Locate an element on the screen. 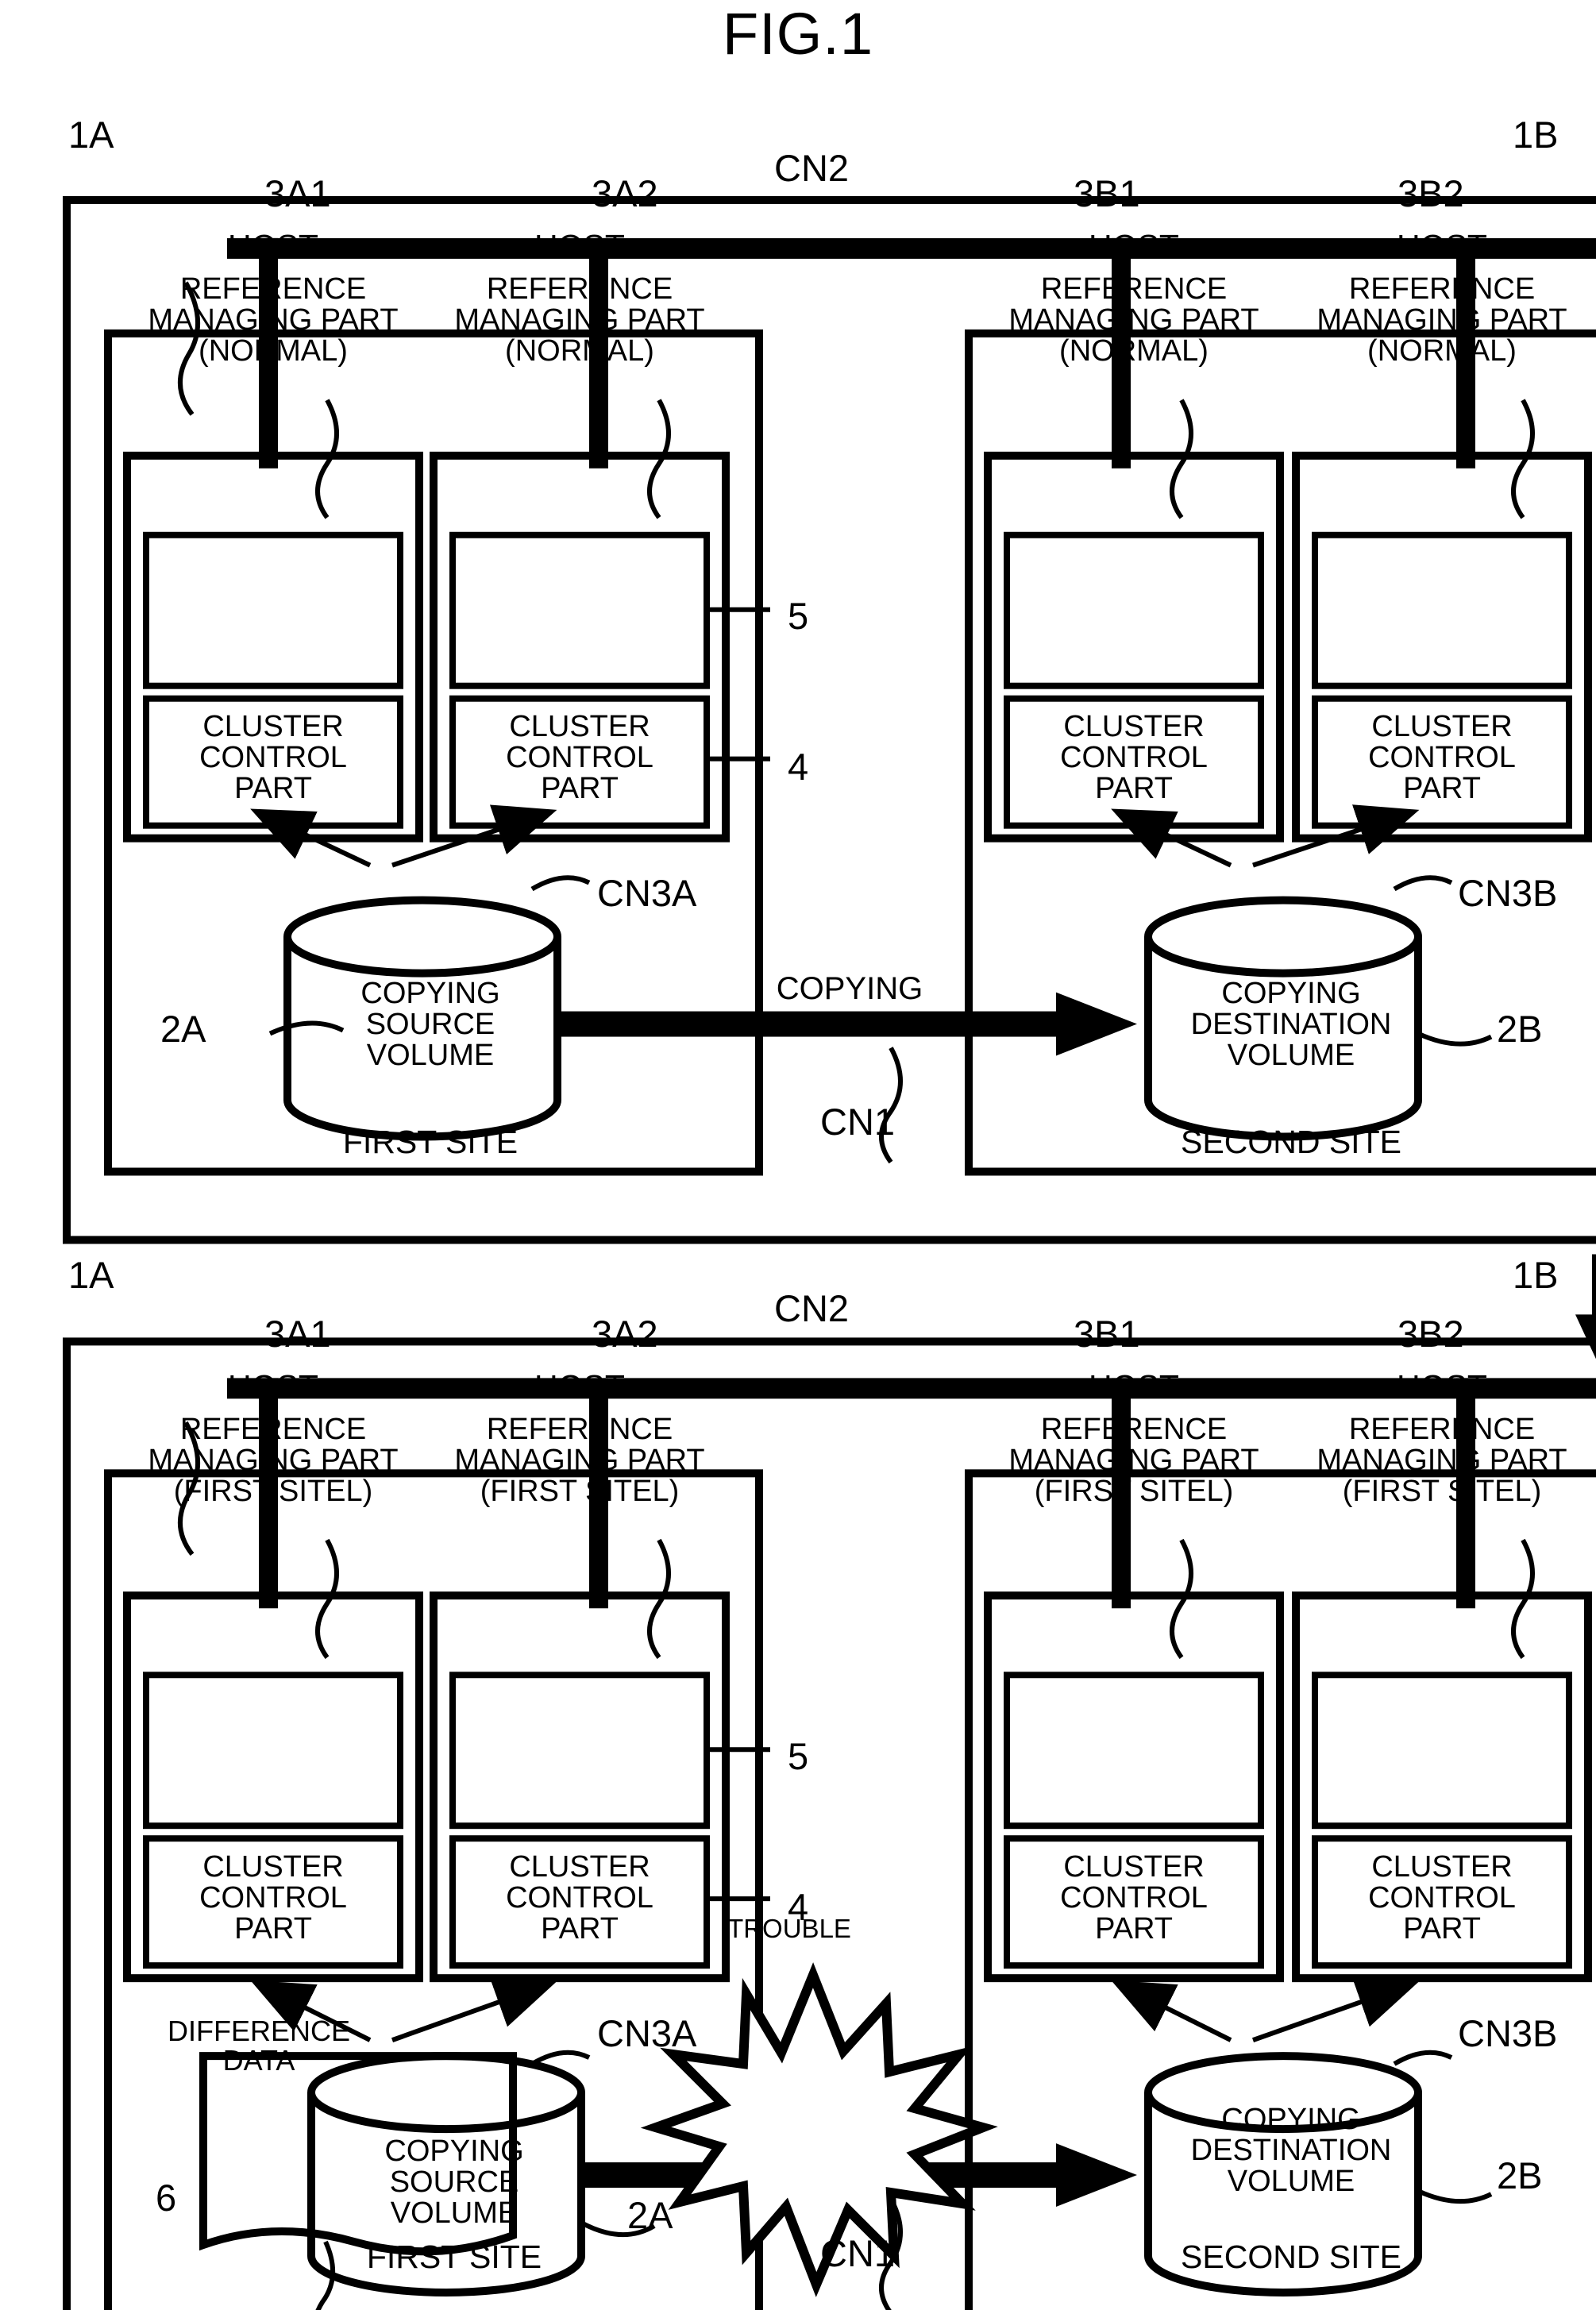 The height and width of the screenshot is (2310, 1596). ref-1a-panel2: 1A is located at coordinates (91, 1275).